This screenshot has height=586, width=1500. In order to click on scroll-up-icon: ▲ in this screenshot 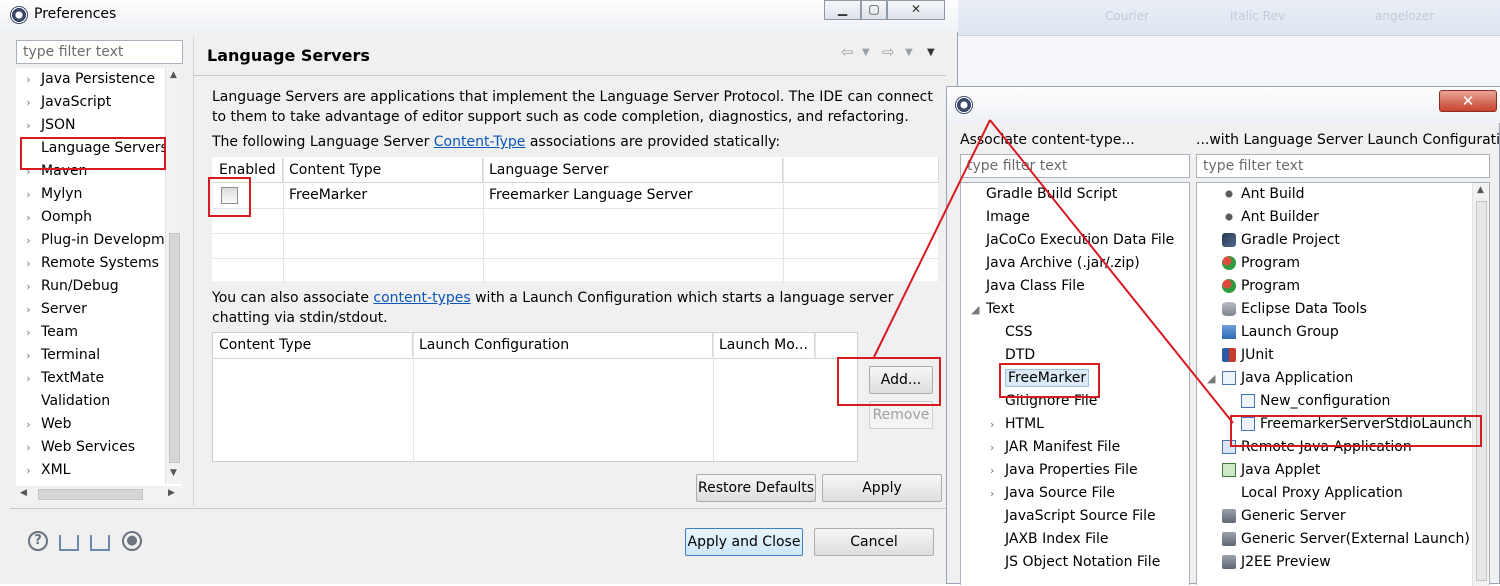, I will do `click(1480, 190)`.